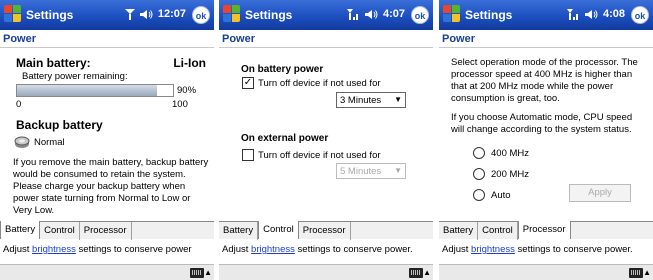 Image resolution: width=653 pixels, height=280 pixels. What do you see at coordinates (87, 90) in the screenshot?
I see `battery-level-fill` at bounding box center [87, 90].